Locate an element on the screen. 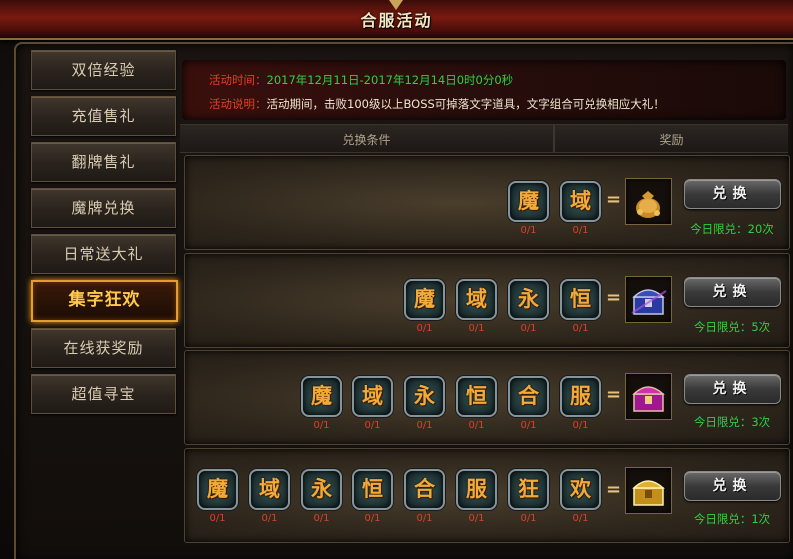 The image size is (793, 559). table-header: 兑换条件 奖励 is located at coordinates (484, 138).